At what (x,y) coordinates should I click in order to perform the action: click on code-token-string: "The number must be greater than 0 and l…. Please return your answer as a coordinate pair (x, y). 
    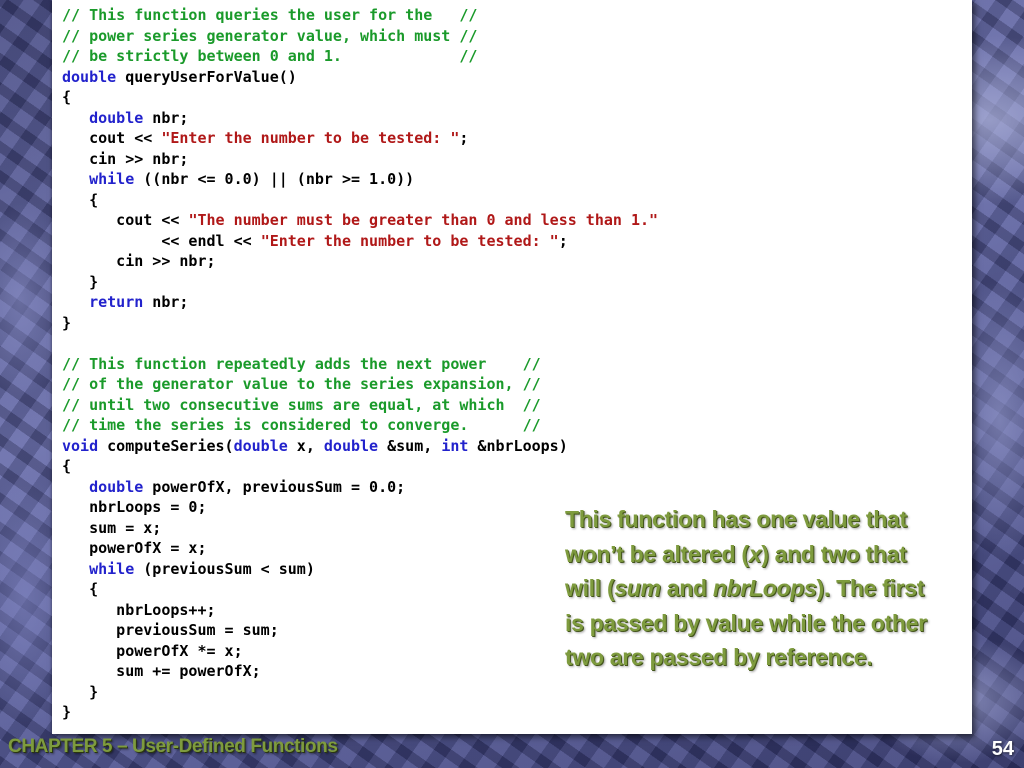
    Looking at the image, I should click on (423, 220).